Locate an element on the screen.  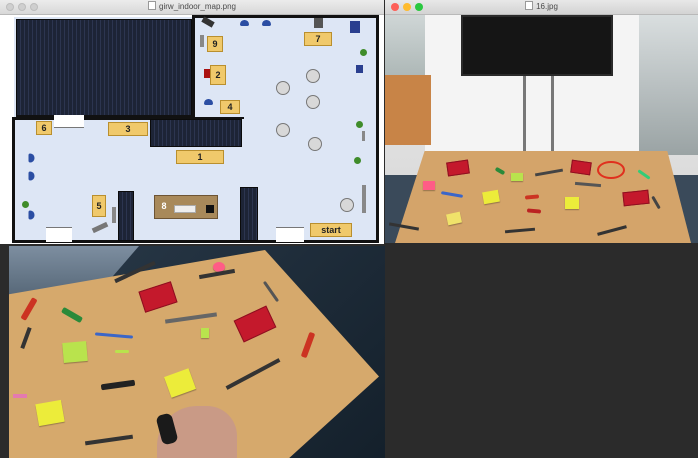
target-highlight is located at coordinates (611, 170).